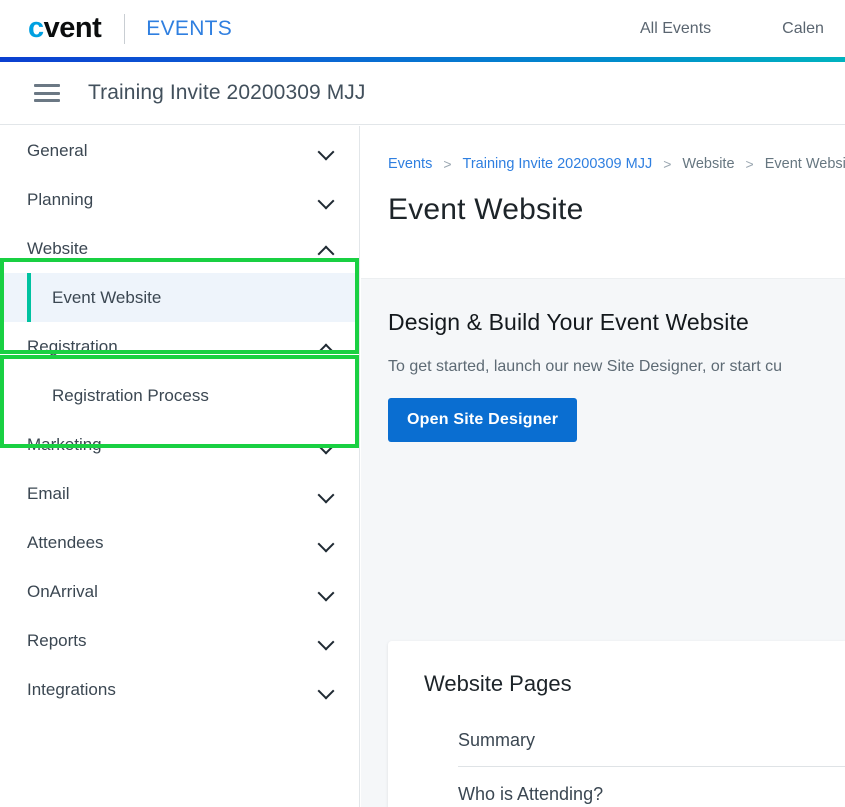 Image resolution: width=845 pixels, height=807 pixels. I want to click on sidebar-item-planning: Planning, so click(179, 199).